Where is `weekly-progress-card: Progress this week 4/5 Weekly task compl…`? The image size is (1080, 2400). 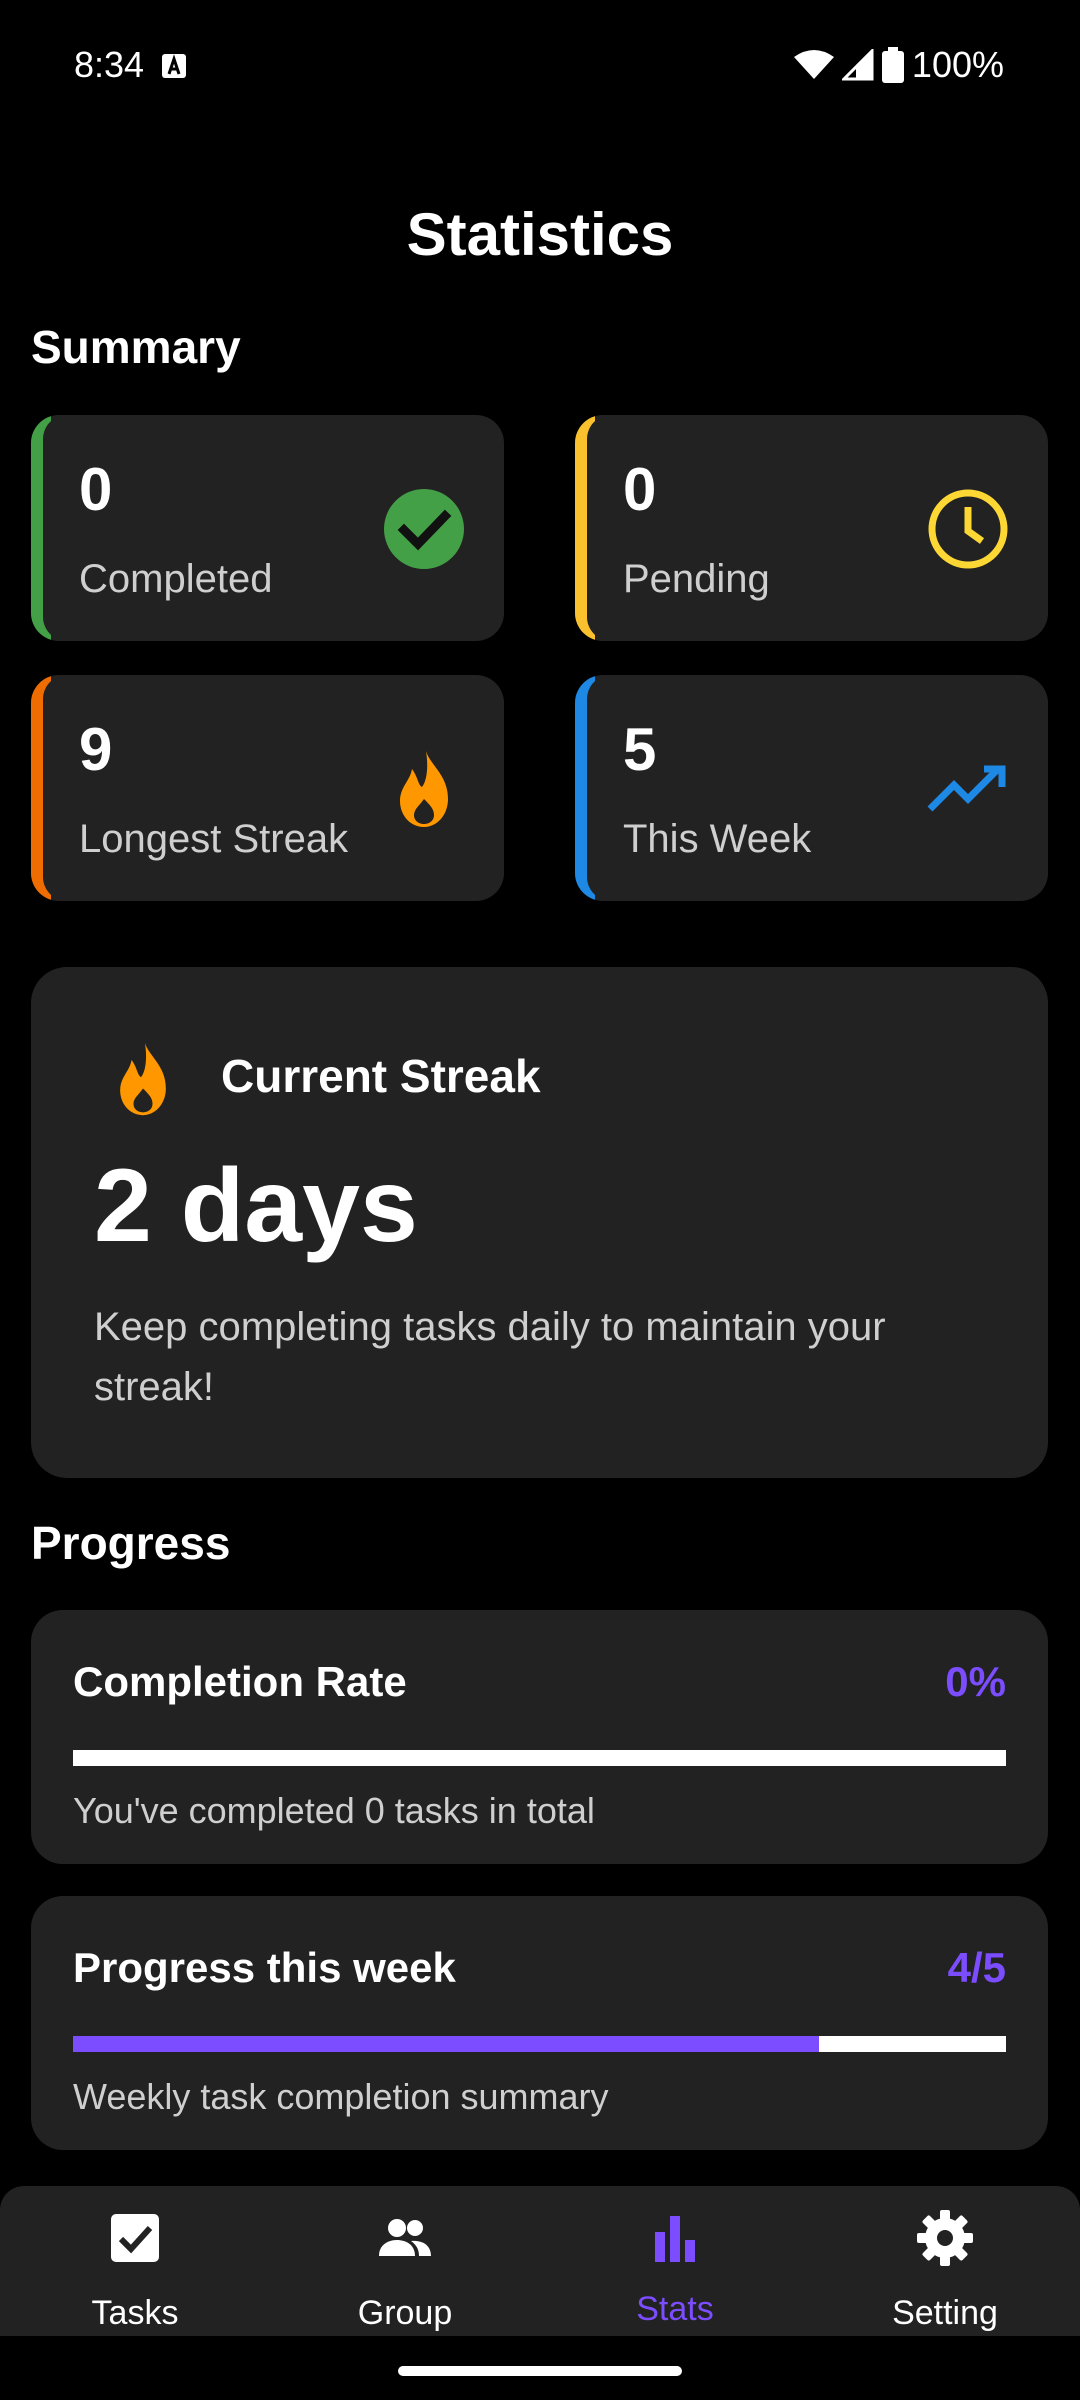
weekly-progress-card: Progress this week 4/5 Weekly task compl… is located at coordinates (539, 2023).